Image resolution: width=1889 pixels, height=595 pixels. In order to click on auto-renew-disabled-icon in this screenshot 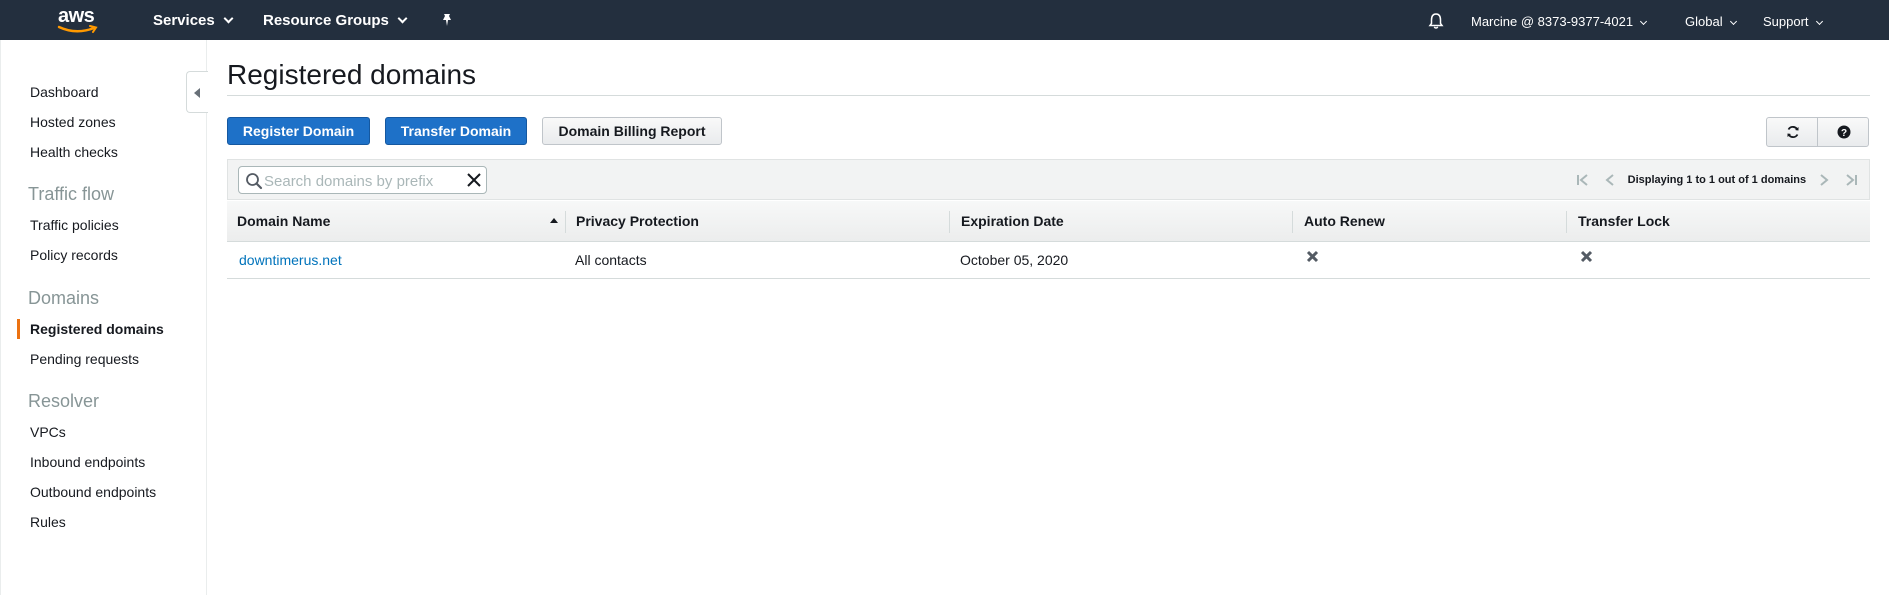, I will do `click(1312, 256)`.